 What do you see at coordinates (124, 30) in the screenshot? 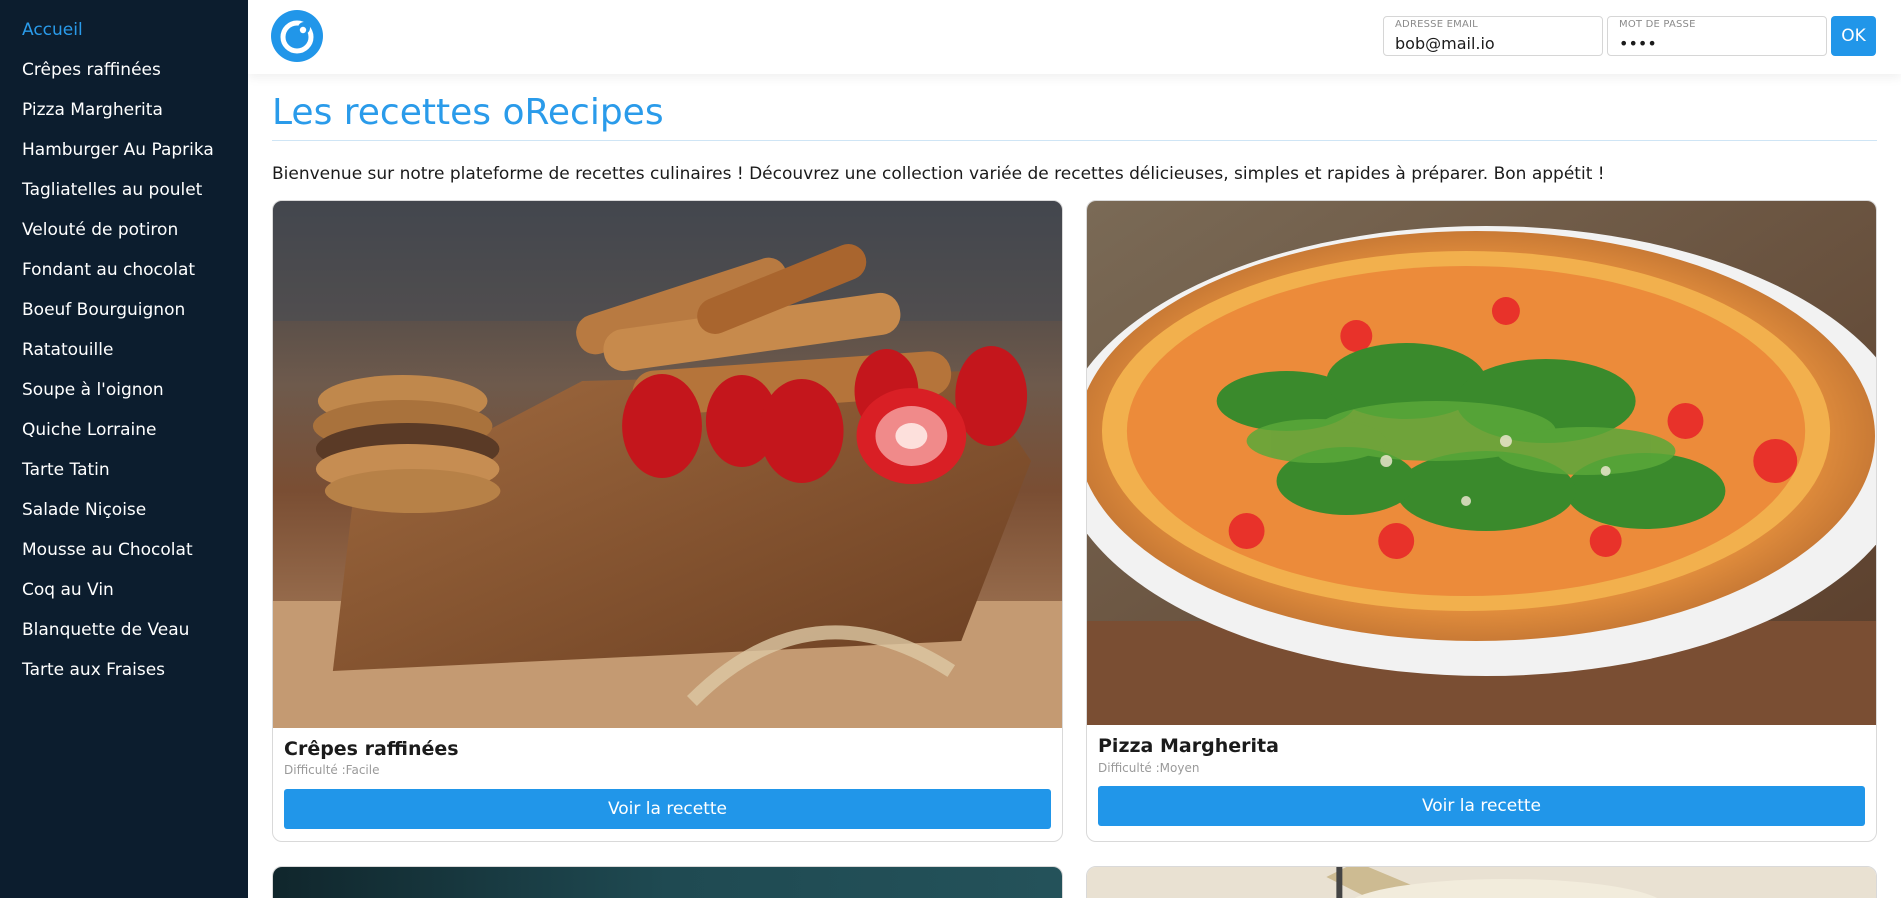
I see `sidebar-item-home: Accueil` at bounding box center [124, 30].